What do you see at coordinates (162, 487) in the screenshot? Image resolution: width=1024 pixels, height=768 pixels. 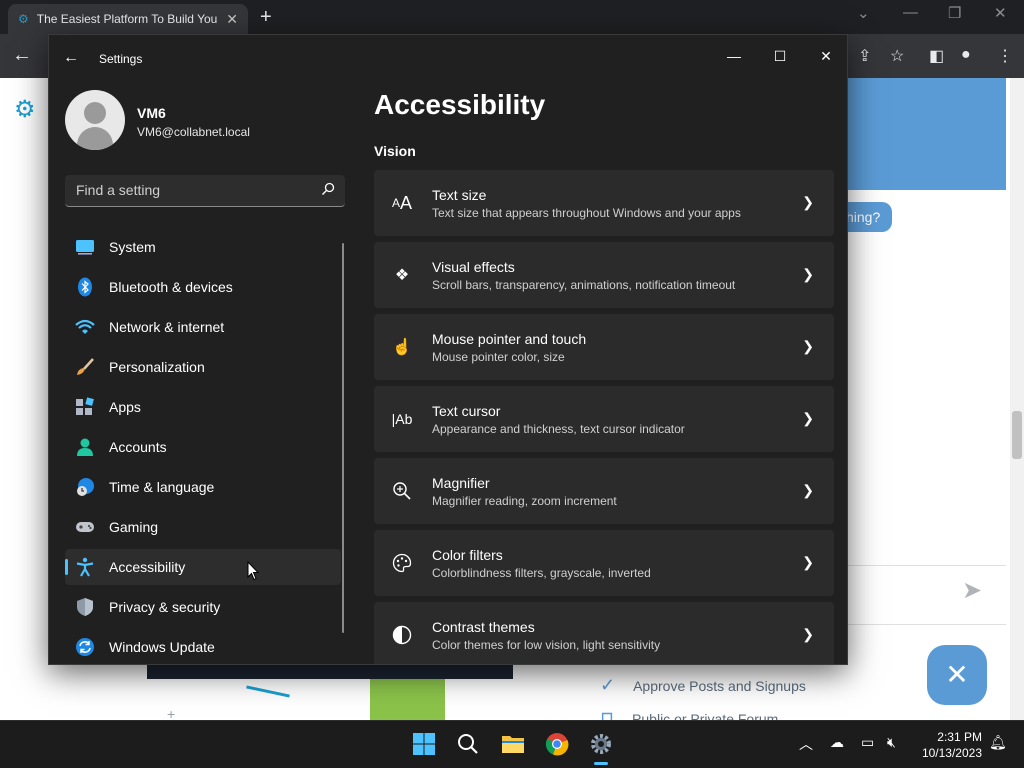 I see `nav-label: Time & language` at bounding box center [162, 487].